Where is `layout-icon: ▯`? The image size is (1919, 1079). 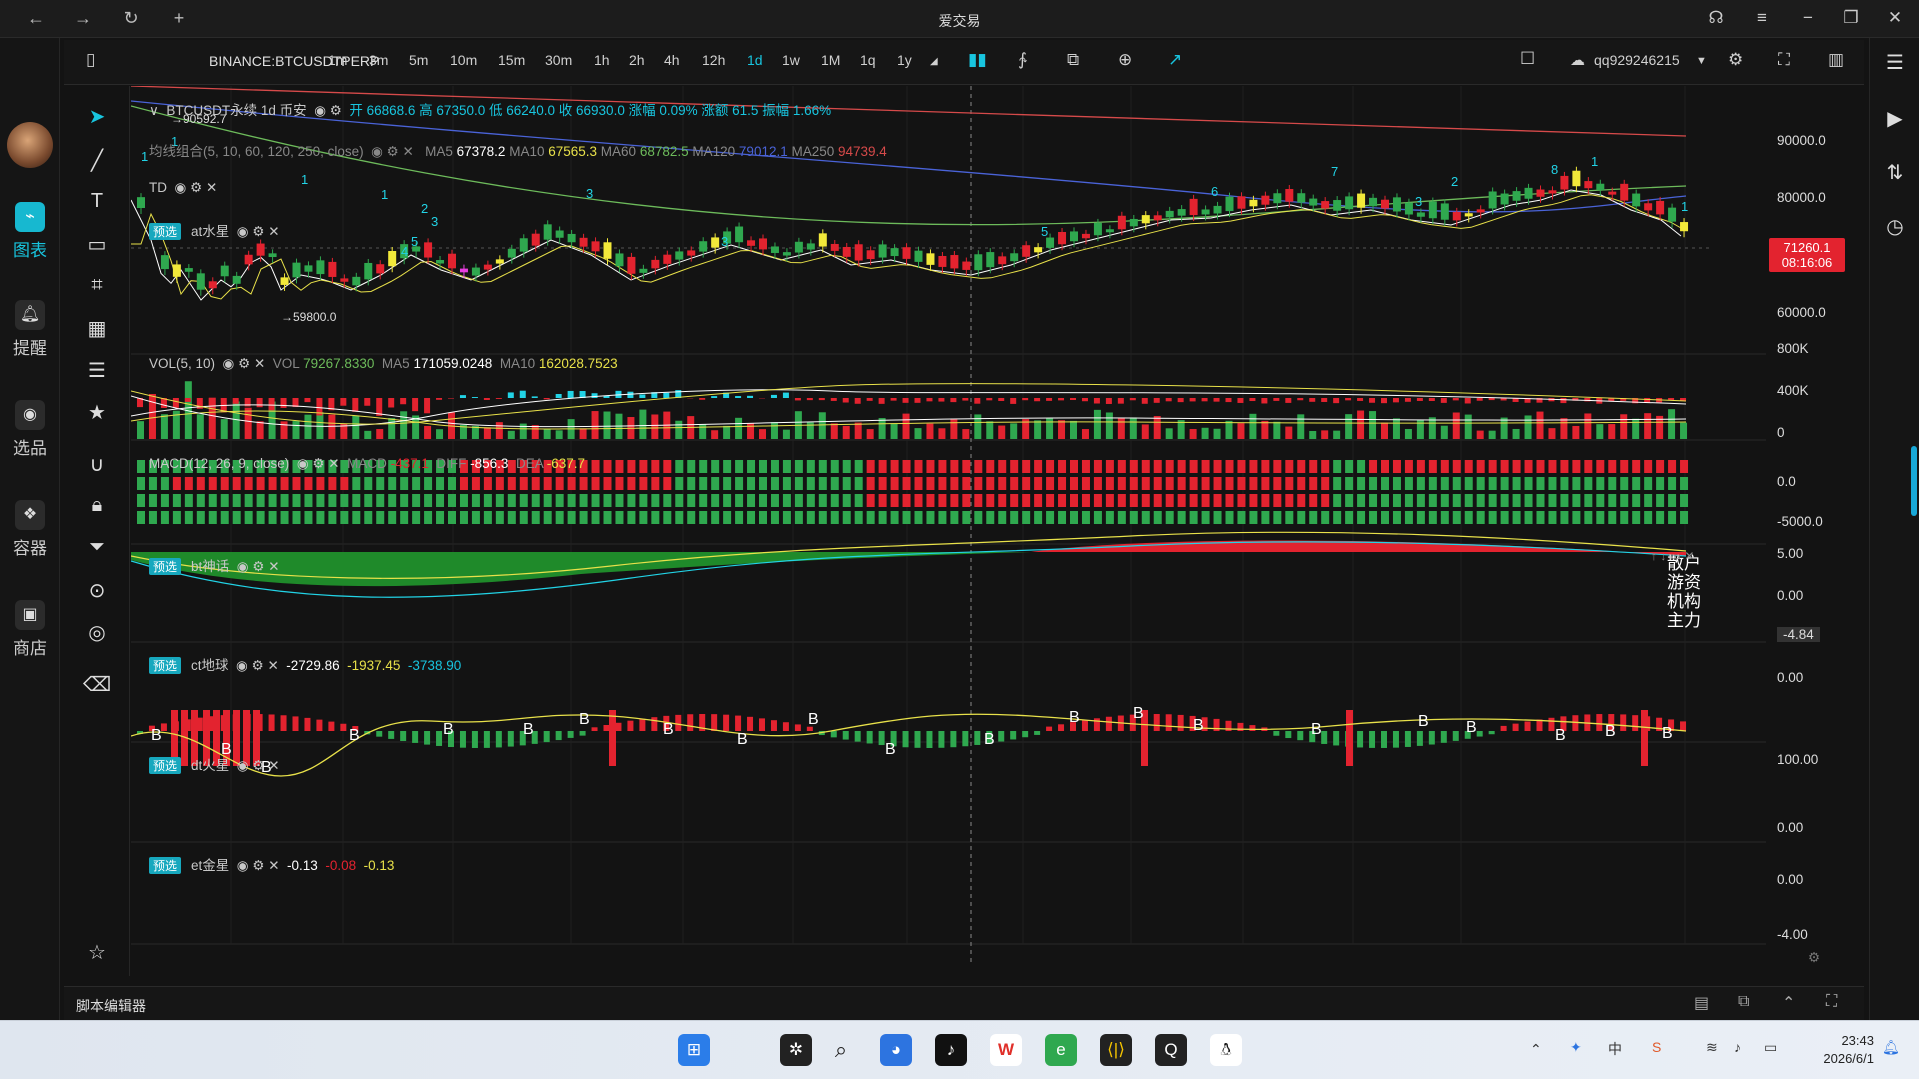
layout-icon: ▯ is located at coordinates (90, 60).